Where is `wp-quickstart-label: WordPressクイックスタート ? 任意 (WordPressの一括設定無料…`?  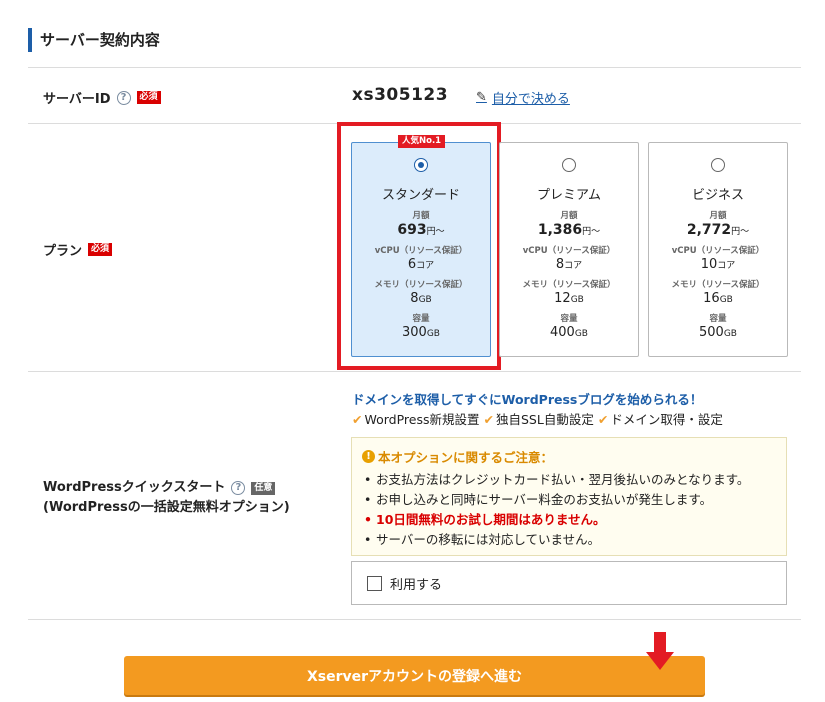
wp-quickstart-label: WordPressクイックスタート ? 任意 (WordPressの一括設定無料… is located at coordinates (166, 498).